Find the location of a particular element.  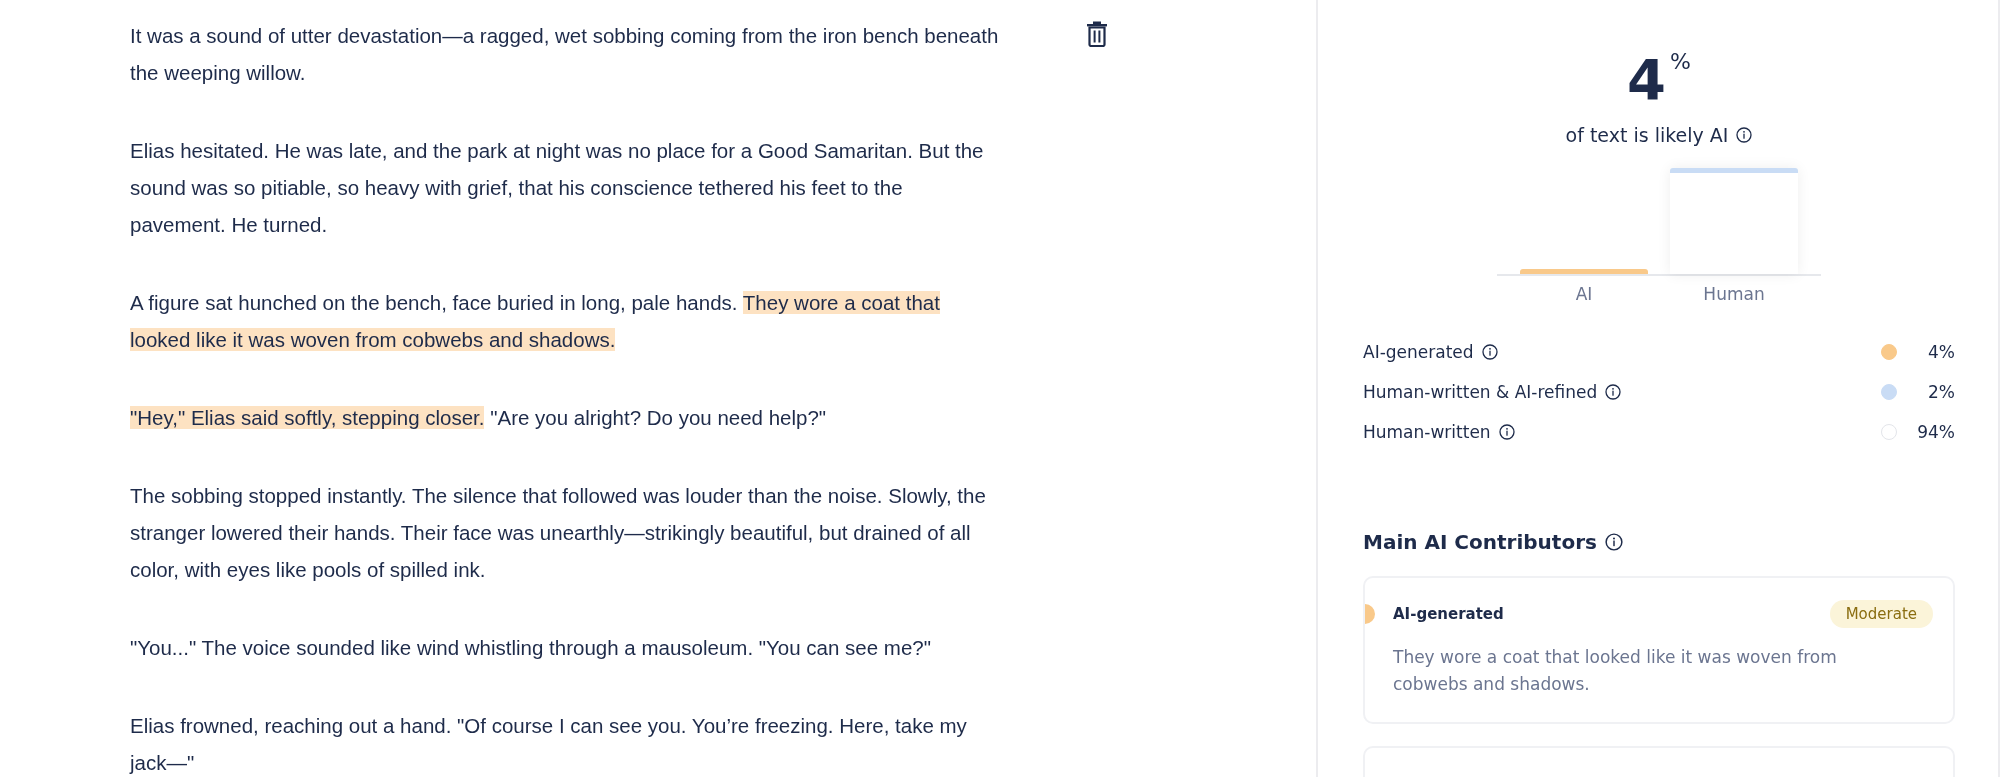

contributor-card: AI-generated Moderate They wore a coat that looked like it was woven from cobwebs and shadows. is located at coordinates (1659, 650).